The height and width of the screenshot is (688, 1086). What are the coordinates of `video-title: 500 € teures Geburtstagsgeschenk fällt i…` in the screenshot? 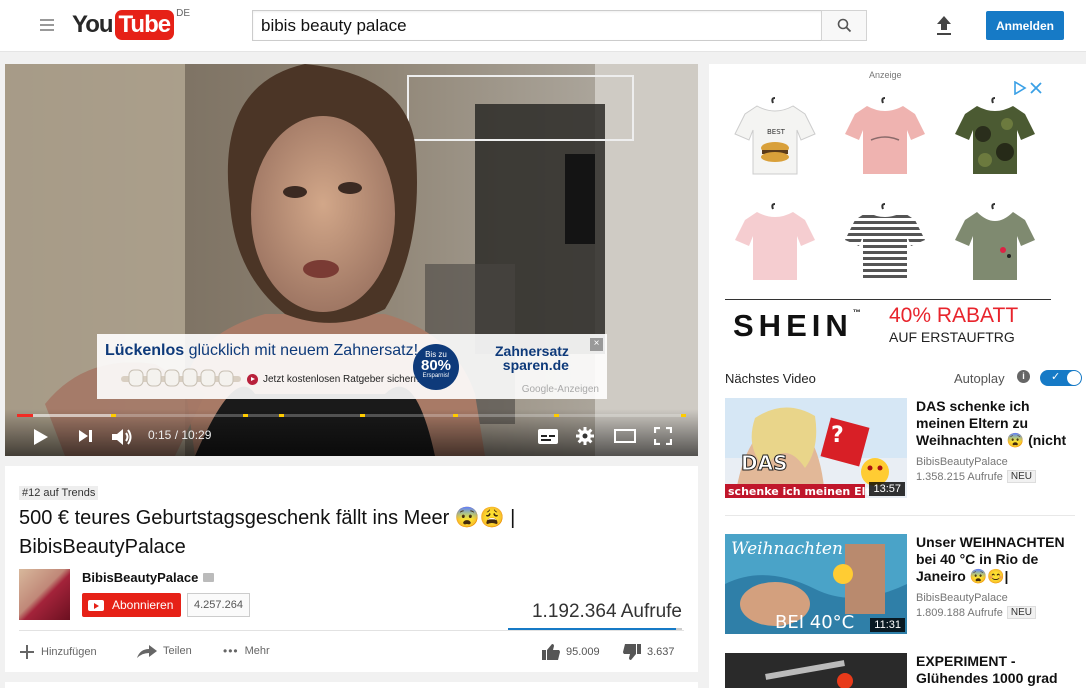 It's located at (267, 532).